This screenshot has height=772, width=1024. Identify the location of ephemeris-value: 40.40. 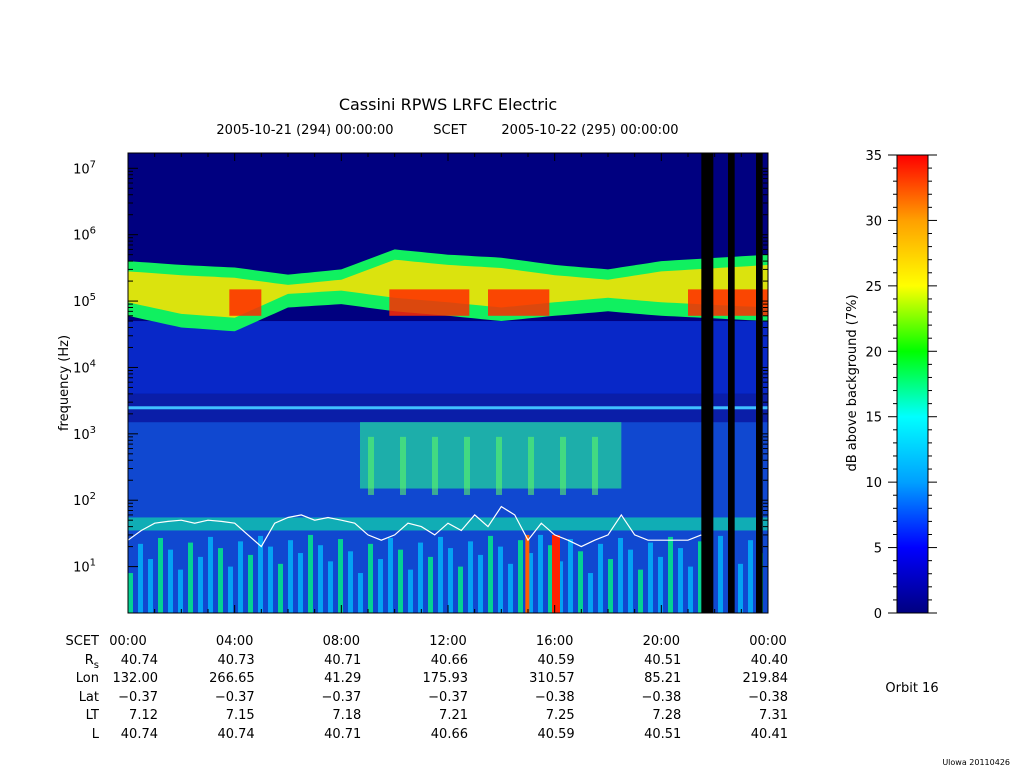
(769, 660).